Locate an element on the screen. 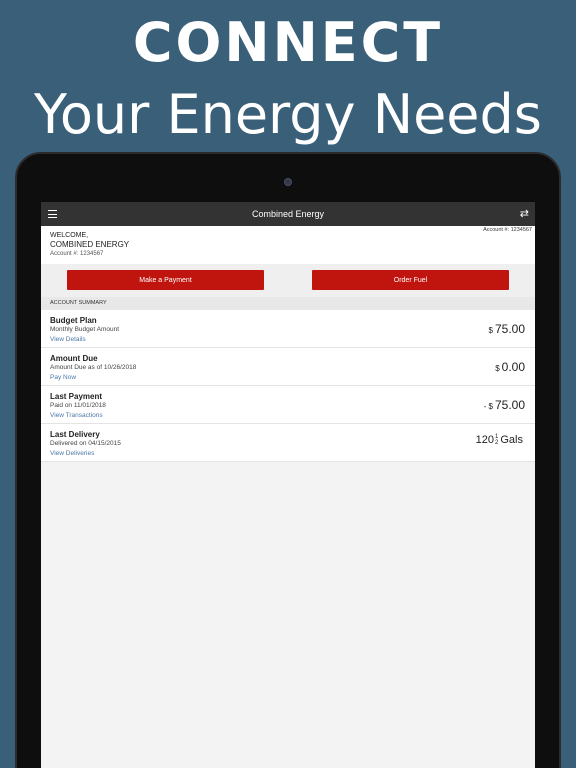 The image size is (576, 768). view-details-link: View Details is located at coordinates (292, 339).